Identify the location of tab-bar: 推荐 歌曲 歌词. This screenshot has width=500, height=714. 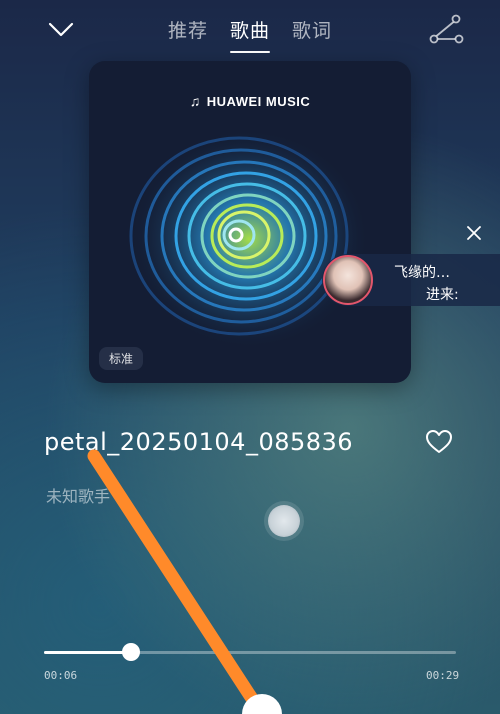
(250, 34).